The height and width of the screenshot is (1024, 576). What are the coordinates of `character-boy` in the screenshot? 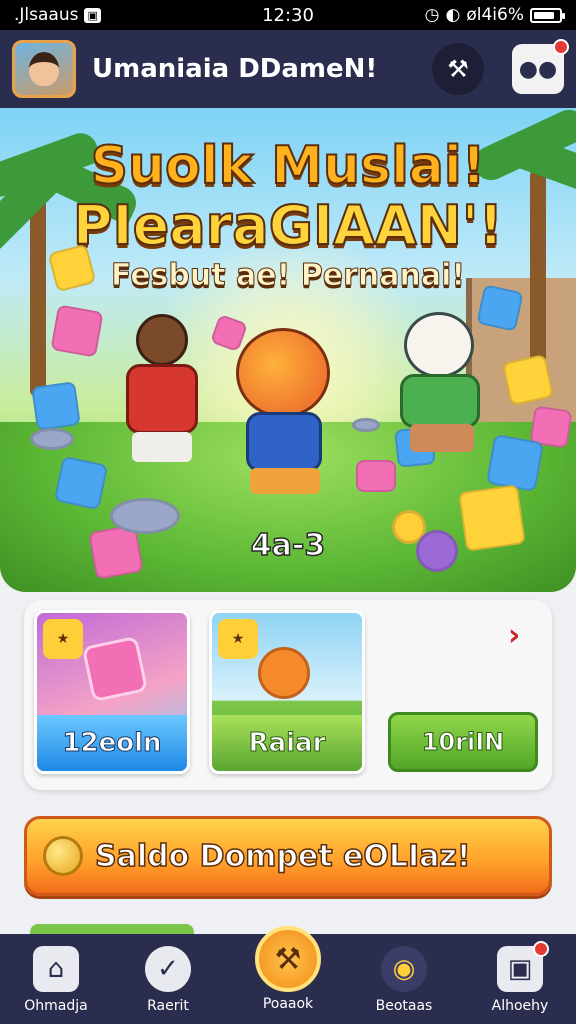 It's located at (167, 389).